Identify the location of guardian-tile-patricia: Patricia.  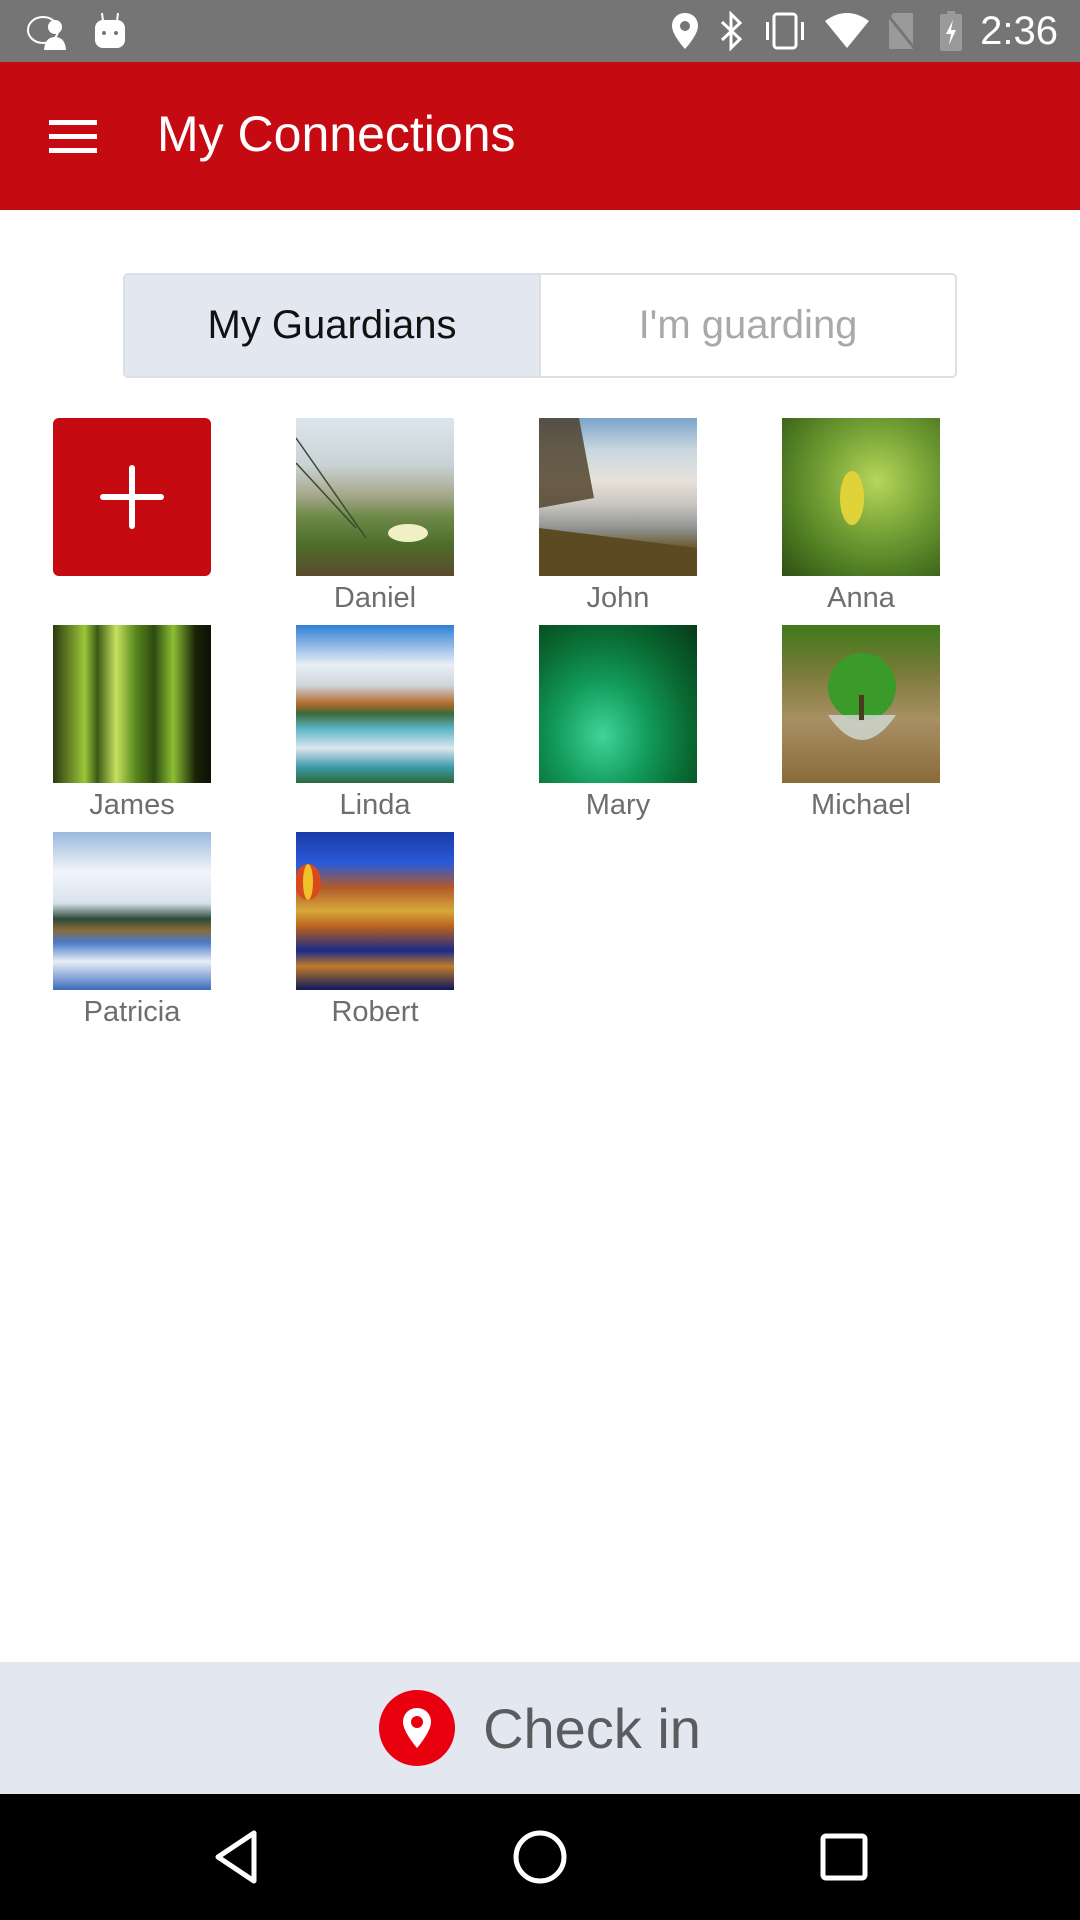
(132, 931).